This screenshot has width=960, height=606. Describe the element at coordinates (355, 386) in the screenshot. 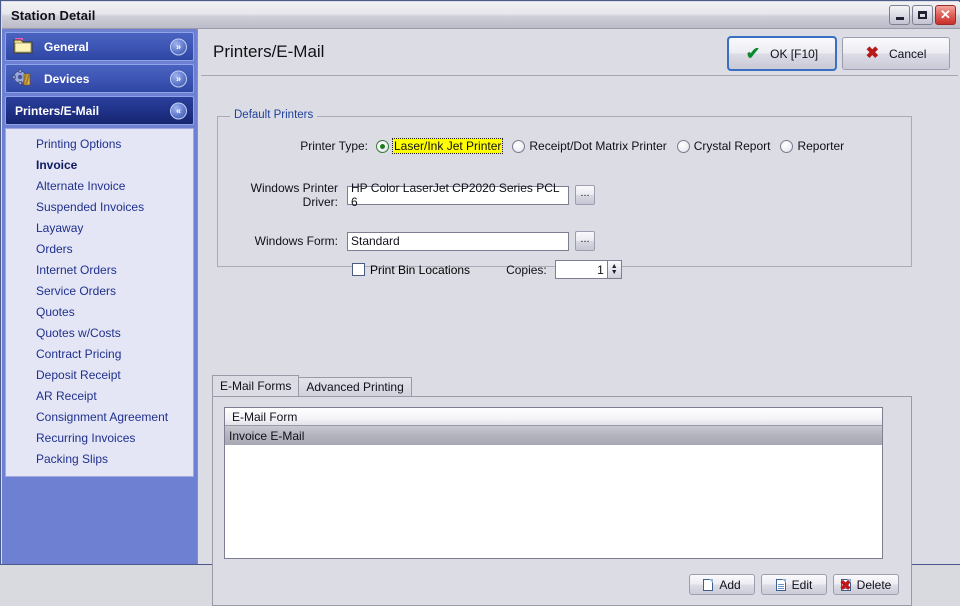

I see `tab-advanced-printing: Advanced Printing` at that location.